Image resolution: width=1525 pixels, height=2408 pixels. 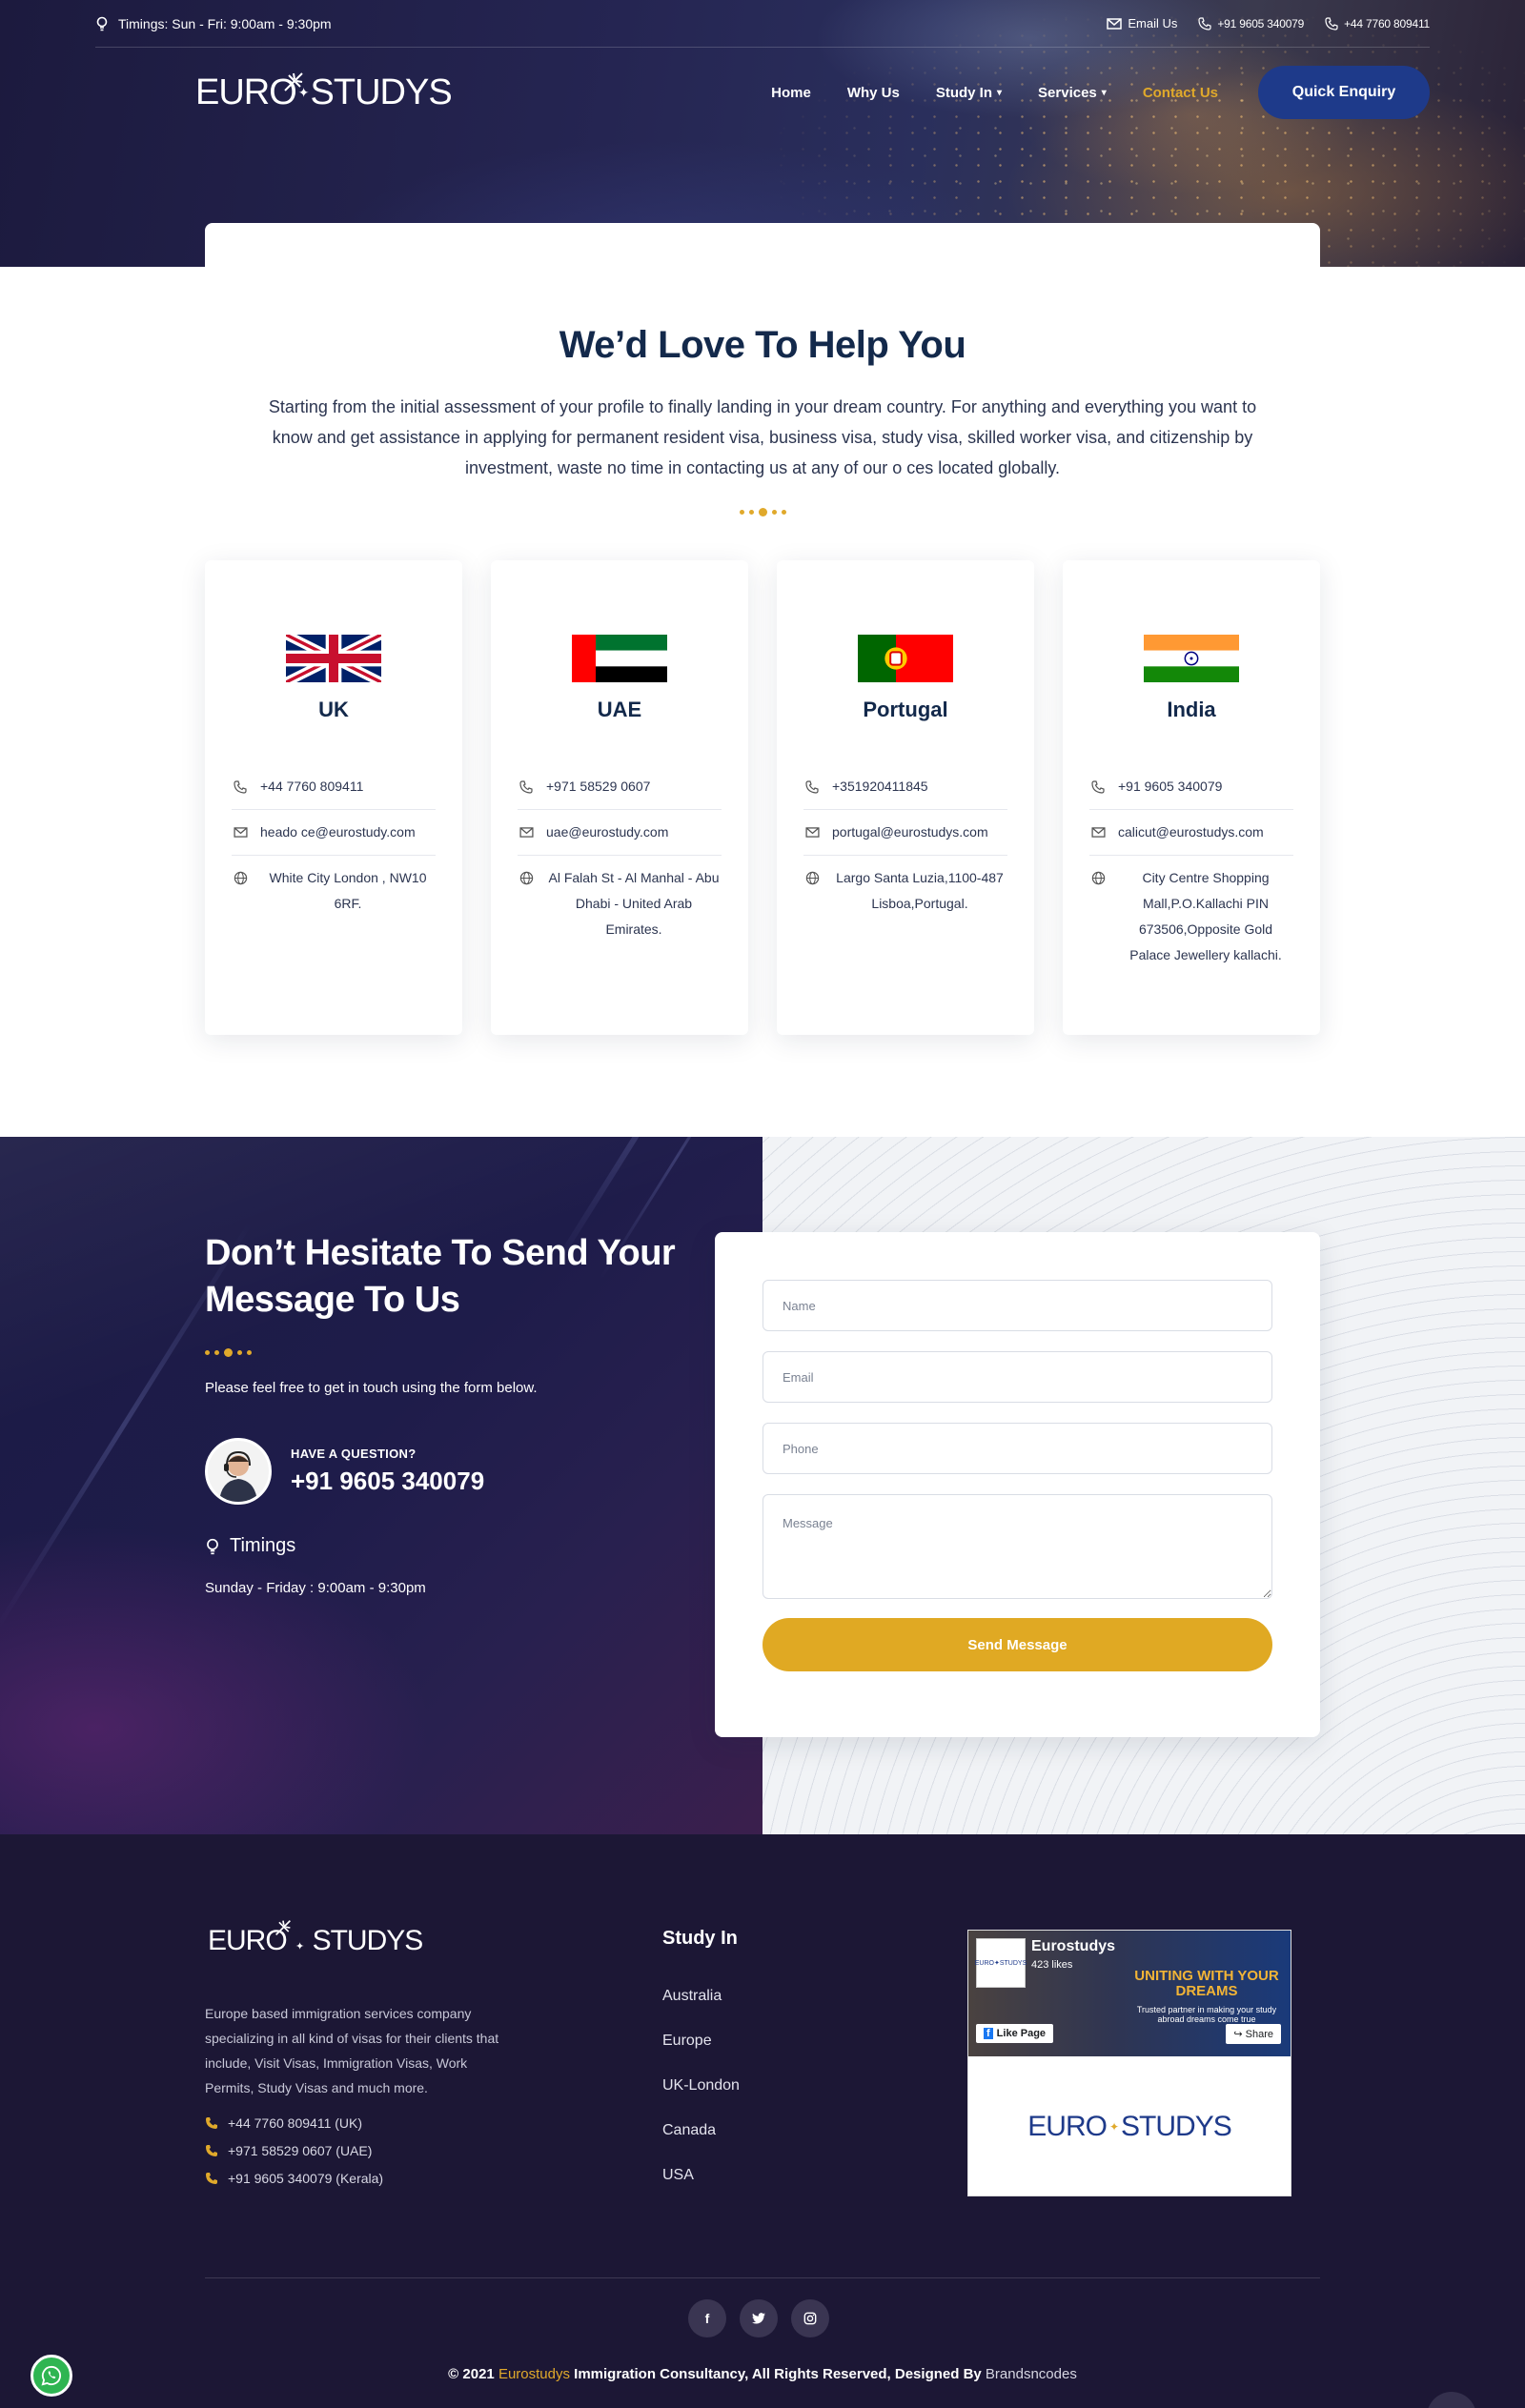 I want to click on social-links: f, so click(x=758, y=2318).